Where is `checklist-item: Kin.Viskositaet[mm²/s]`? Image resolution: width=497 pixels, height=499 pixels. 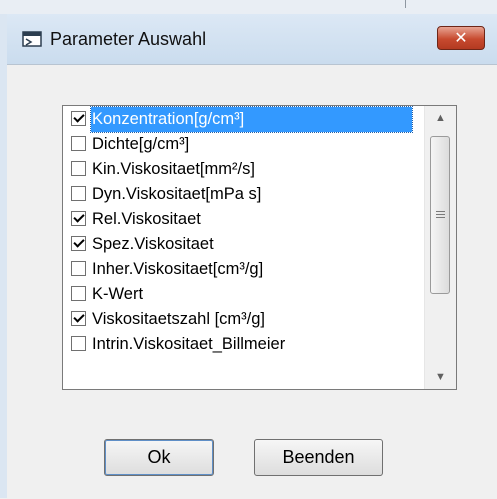
checklist-item: Kin.Viskositaet[mm²/s] is located at coordinates (244, 169).